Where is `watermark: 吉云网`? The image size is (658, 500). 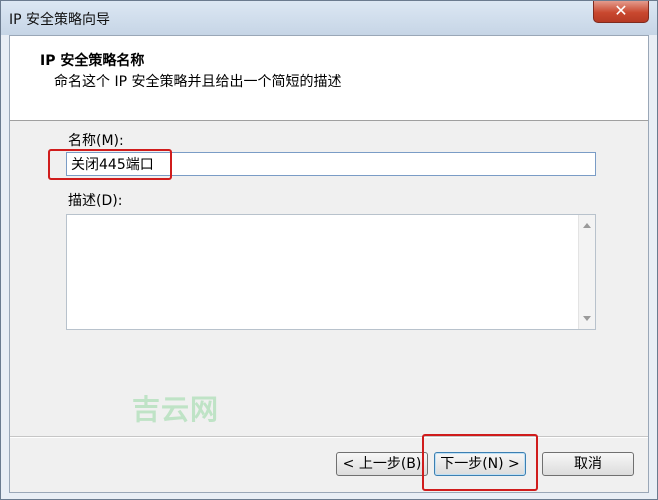 watermark: 吉云网 is located at coordinates (176, 409).